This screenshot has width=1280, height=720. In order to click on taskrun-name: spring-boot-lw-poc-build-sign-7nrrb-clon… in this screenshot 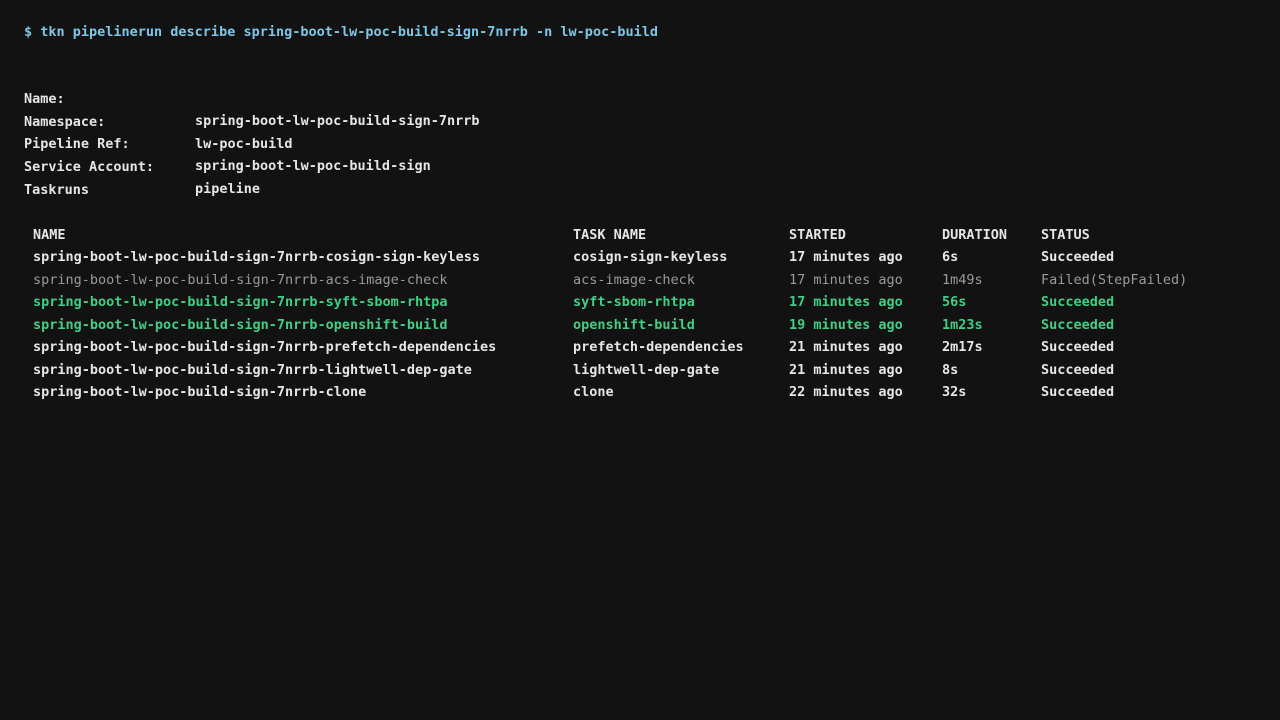, I will do `click(200, 392)`.